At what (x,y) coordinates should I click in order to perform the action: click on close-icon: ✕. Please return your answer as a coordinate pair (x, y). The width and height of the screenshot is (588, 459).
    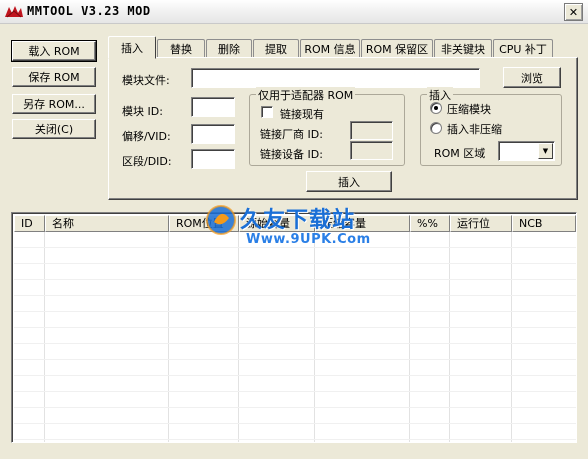
    Looking at the image, I should click on (573, 12).